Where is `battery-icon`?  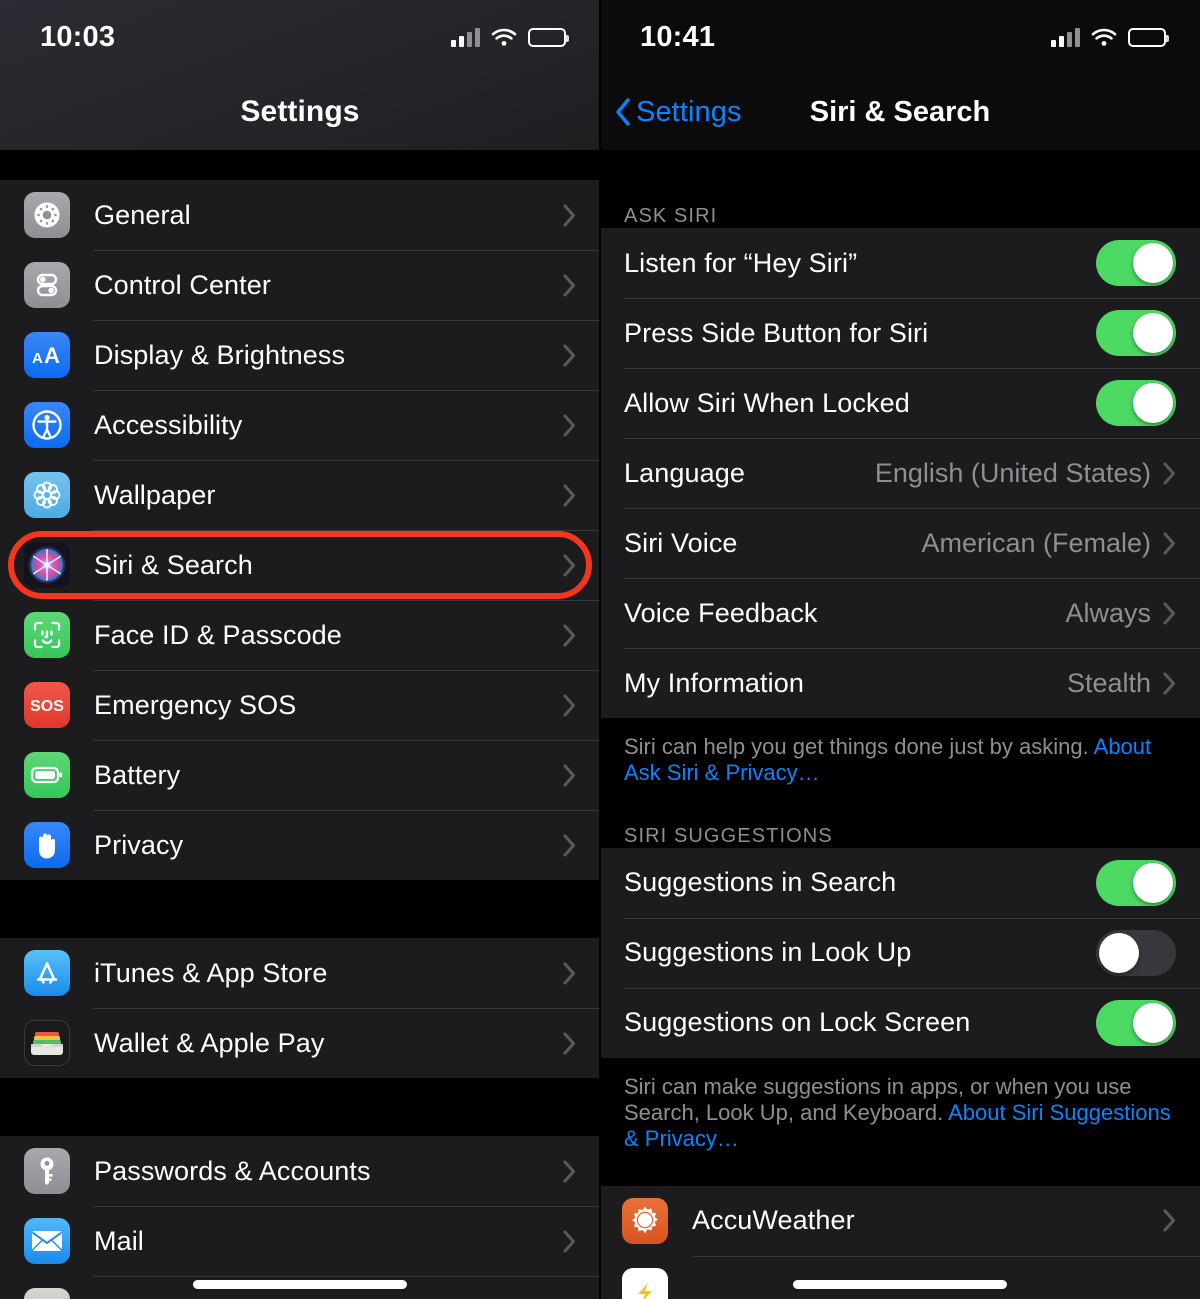 battery-icon is located at coordinates (548, 37).